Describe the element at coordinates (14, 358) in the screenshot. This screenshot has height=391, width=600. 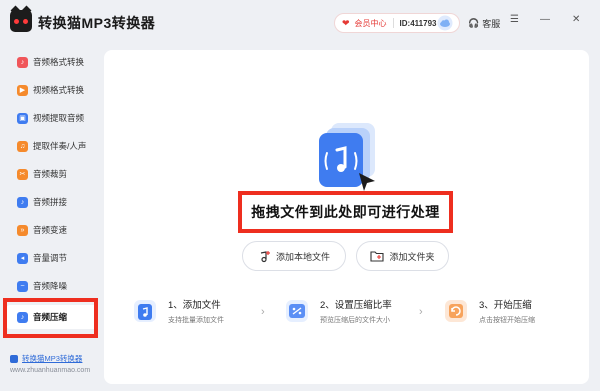
I see `promo-icon` at that location.